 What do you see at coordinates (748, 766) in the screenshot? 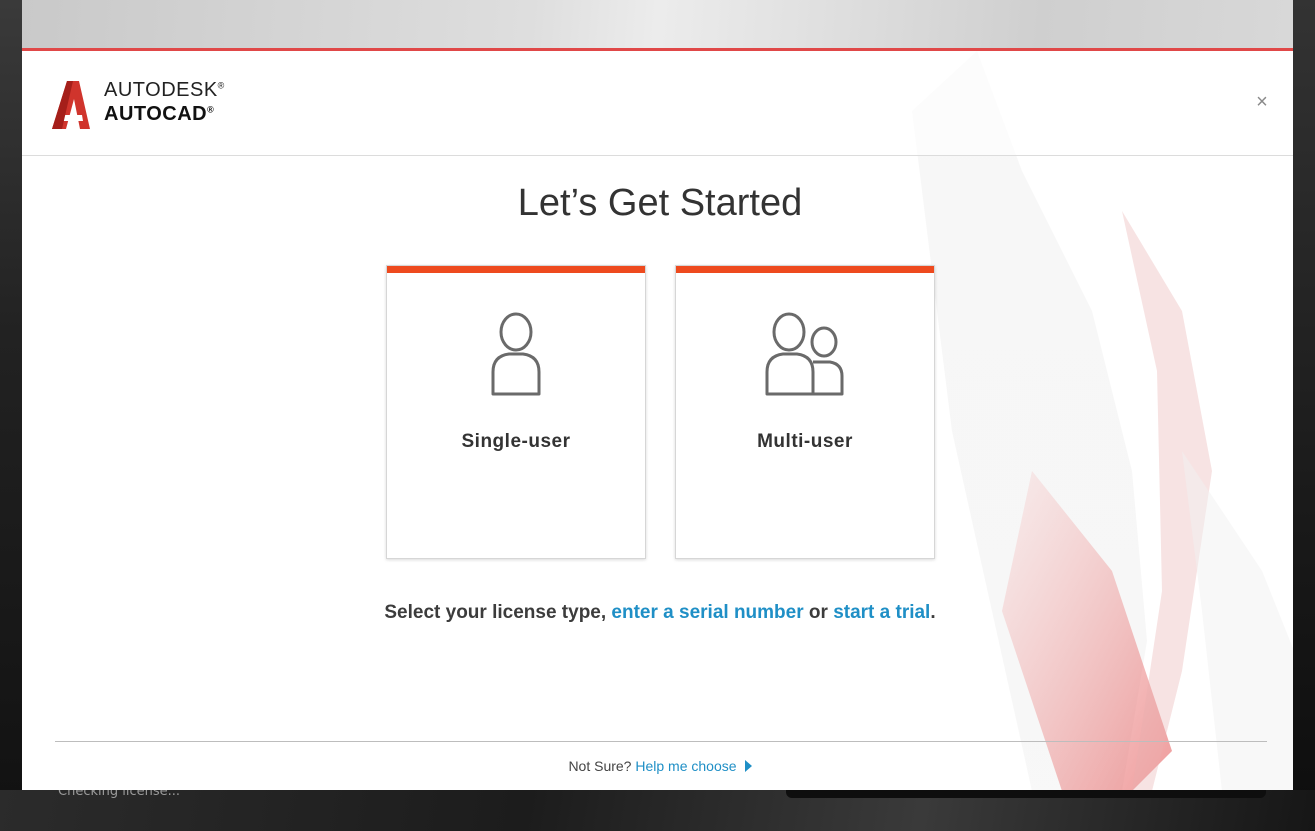
I see `caret-right-icon` at bounding box center [748, 766].